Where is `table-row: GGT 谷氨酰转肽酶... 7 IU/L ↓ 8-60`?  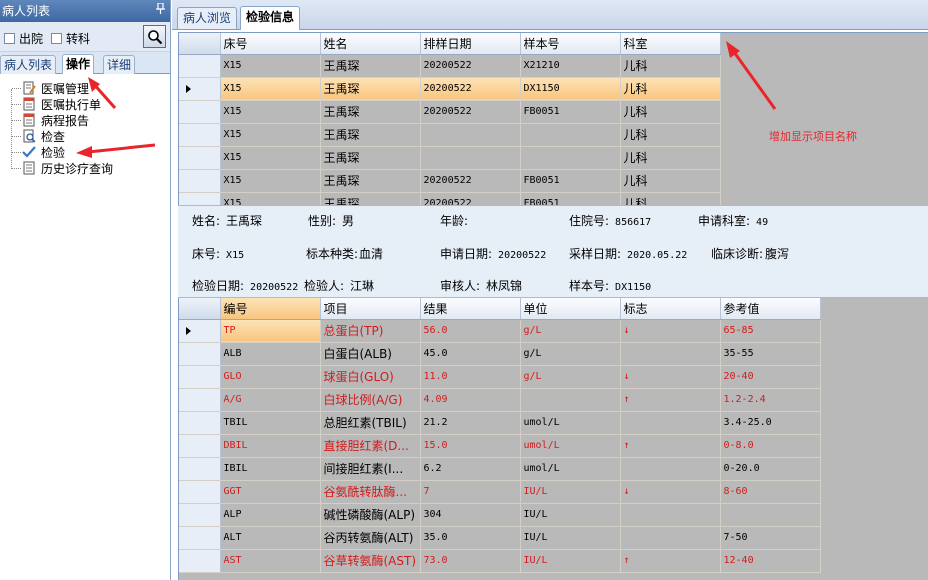
table-row: GGT 谷氨酰转肽酶... 7 IU/L ↓ 8-60 is located at coordinates (500, 492).